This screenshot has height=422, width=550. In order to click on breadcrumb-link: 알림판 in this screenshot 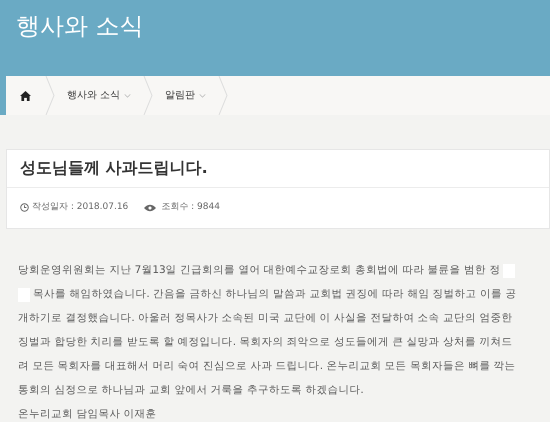, I will do `click(185, 95)`.